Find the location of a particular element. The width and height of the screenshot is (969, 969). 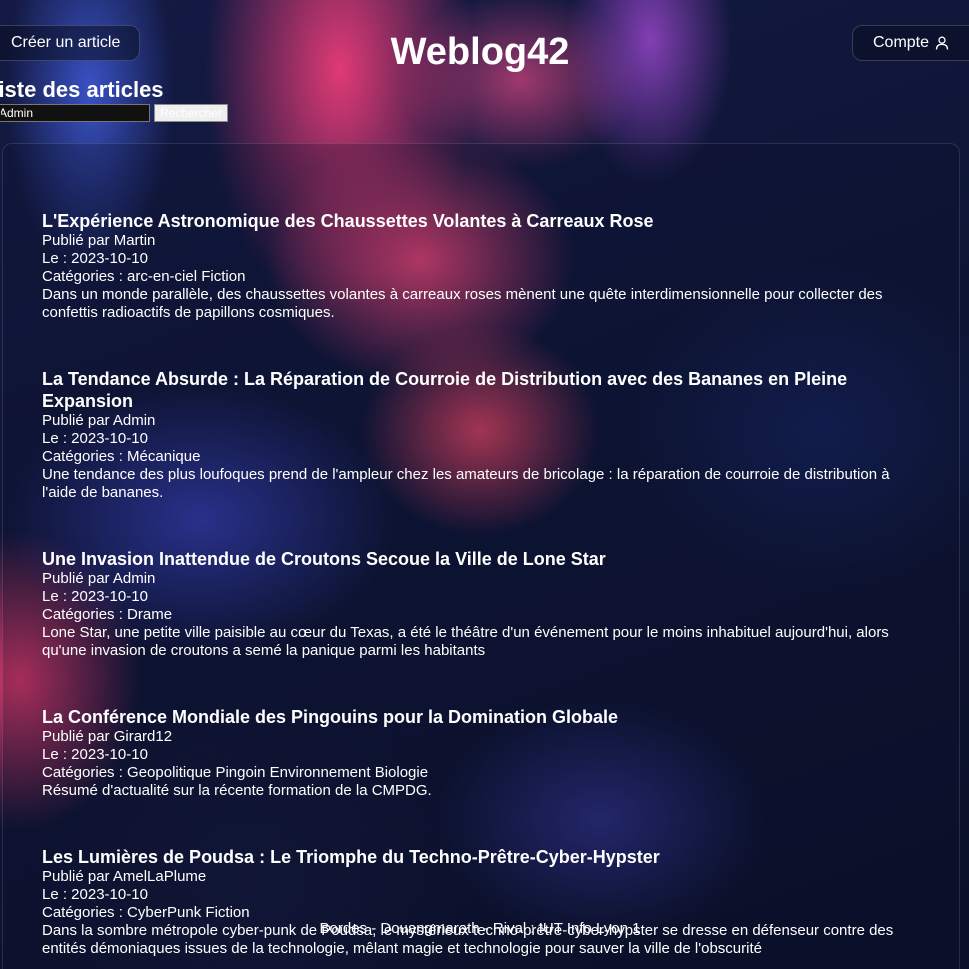

page-title: Liste des articles is located at coordinates (82, 89).